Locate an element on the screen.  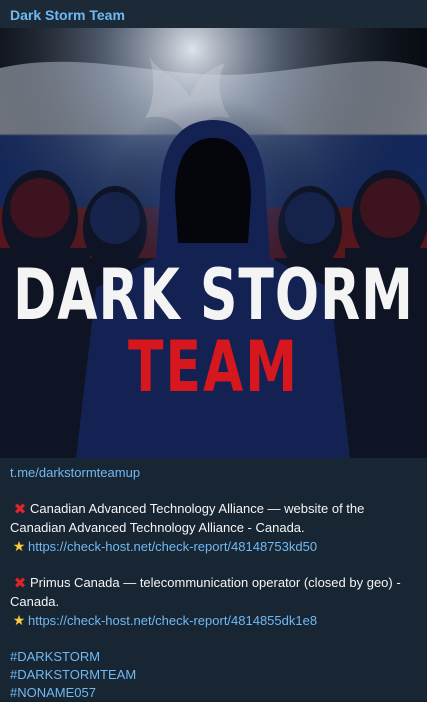
channel-title: Dark Storm Team is located at coordinates (213, 14).